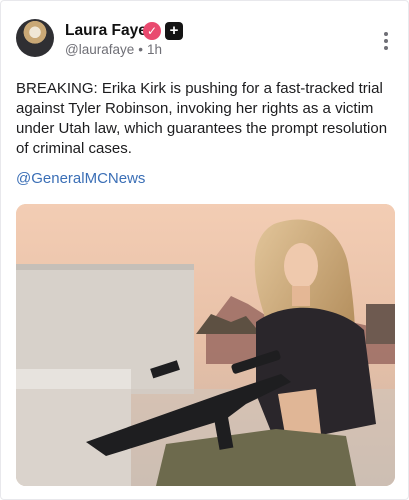 The height and width of the screenshot is (500, 409). Describe the element at coordinates (386, 42) in the screenshot. I see `more-vertical-icon` at that location.